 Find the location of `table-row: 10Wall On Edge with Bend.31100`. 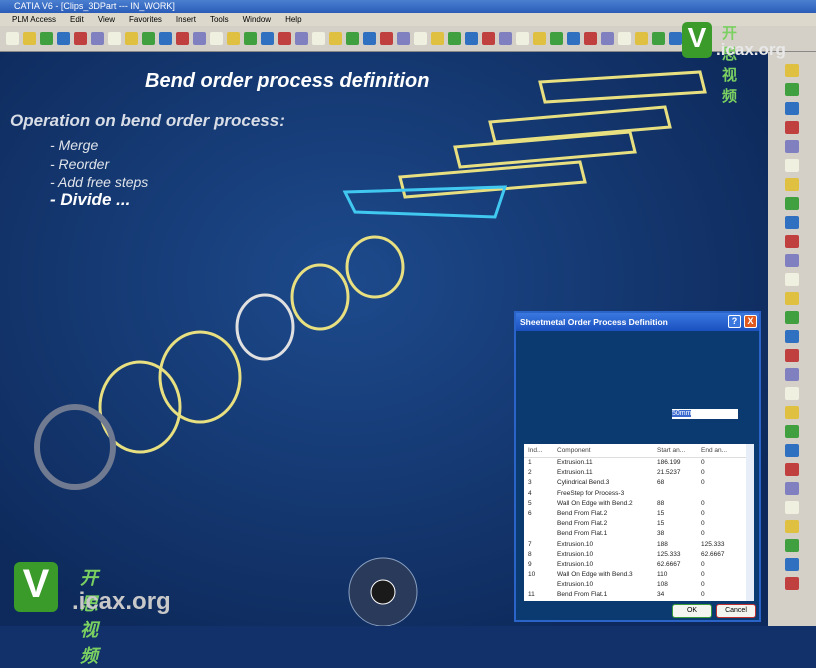

table-row: 10Wall On Edge with Bend.31100 is located at coordinates (639, 575).